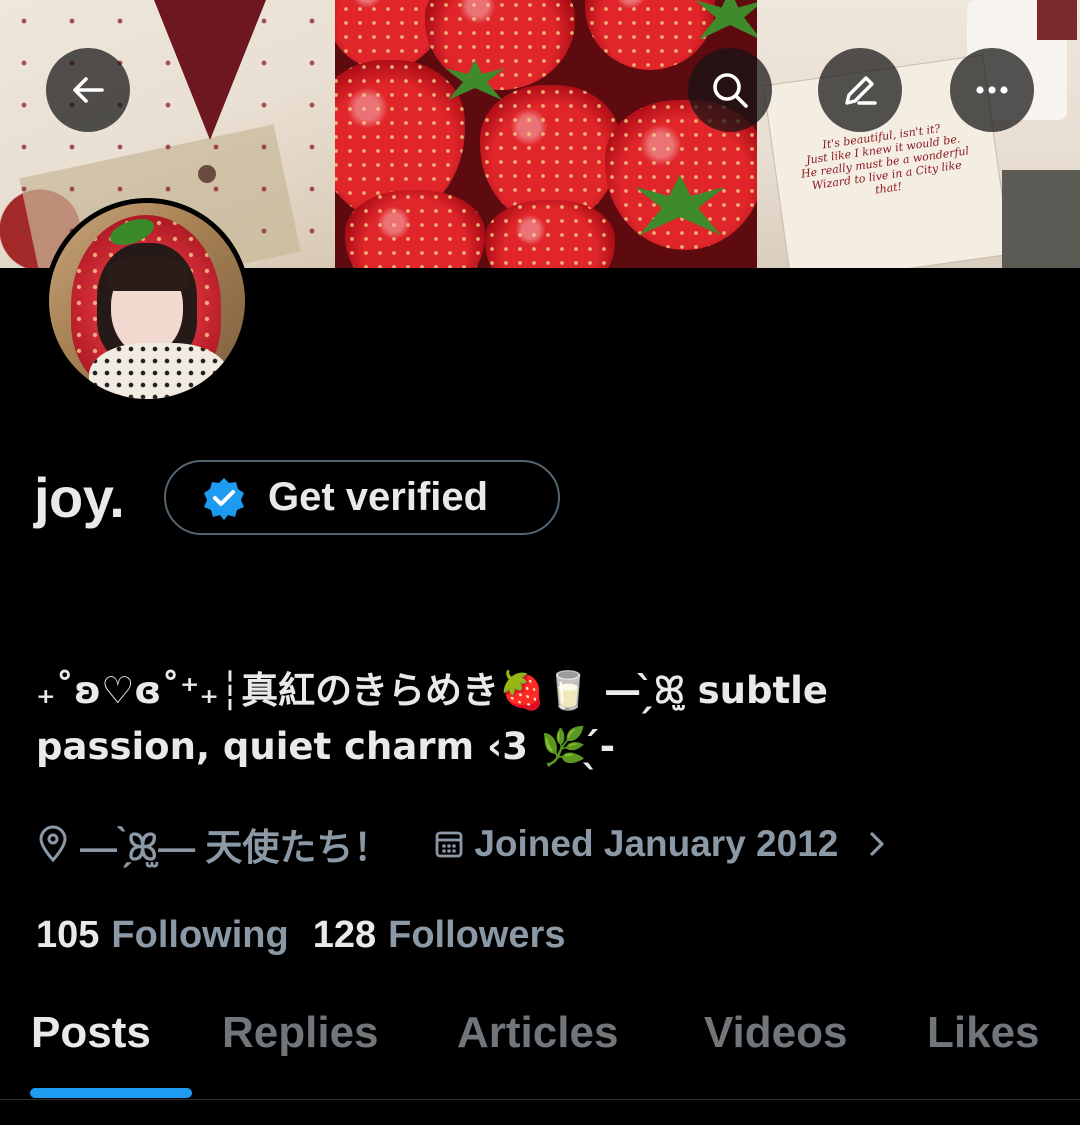 This screenshot has width=1080, height=1125. I want to click on more-horizontal-icon, so click(992, 90).